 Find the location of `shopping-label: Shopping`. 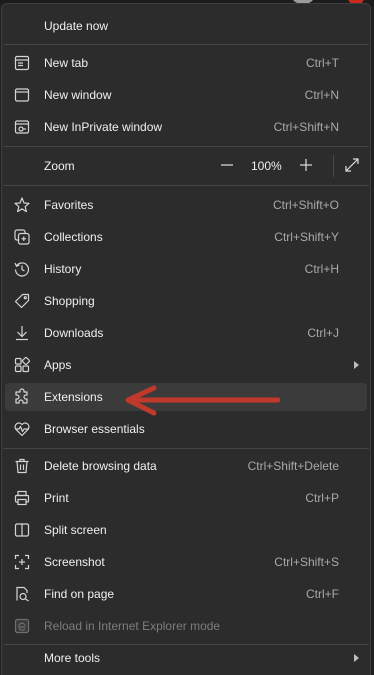

shopping-label: Shopping is located at coordinates (69, 301).